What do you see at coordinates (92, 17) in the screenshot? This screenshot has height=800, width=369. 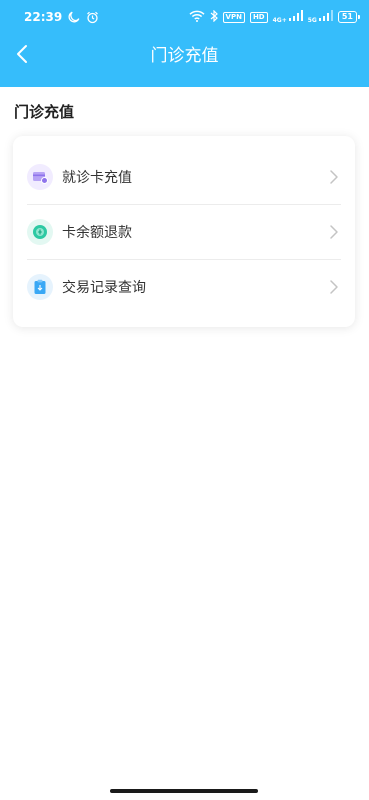 I see `alarm-icon` at bounding box center [92, 17].